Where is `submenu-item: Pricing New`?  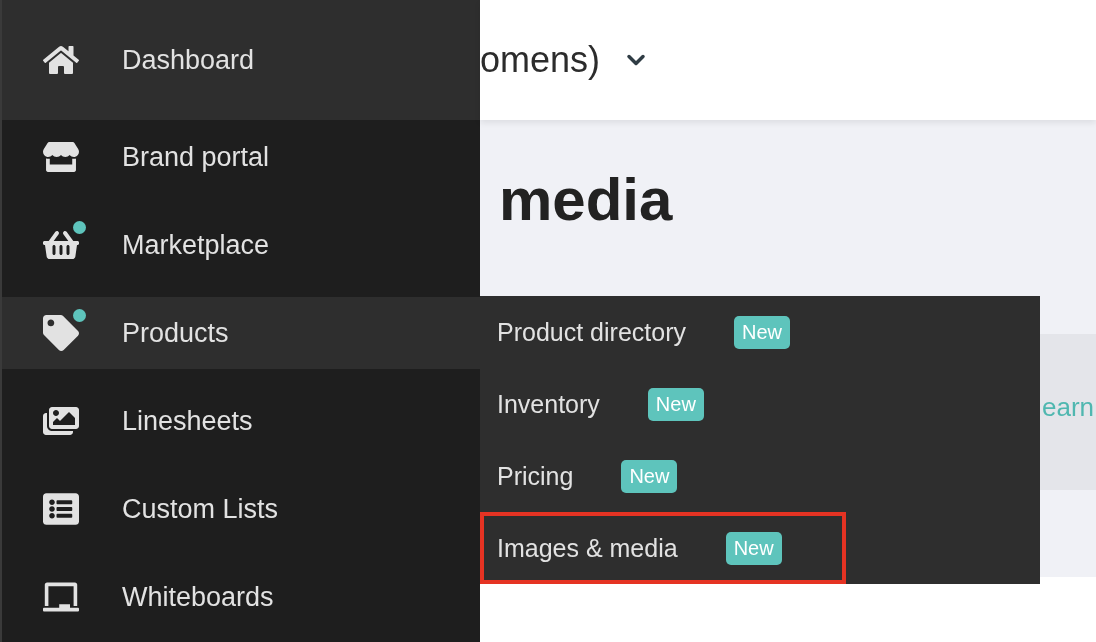
submenu-item: Pricing New is located at coordinates (611, 476).